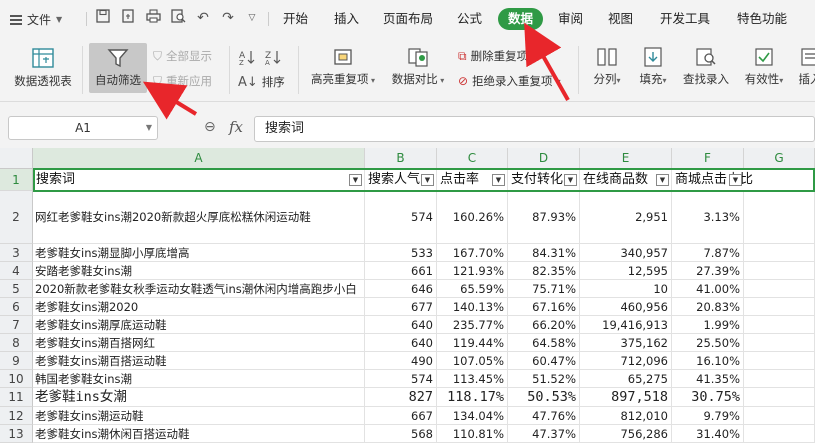 Image resolution: width=815 pixels, height=445 pixels. Describe the element at coordinates (626, 434) in the screenshot. I see `cell-online-products: 756,286` at that location.